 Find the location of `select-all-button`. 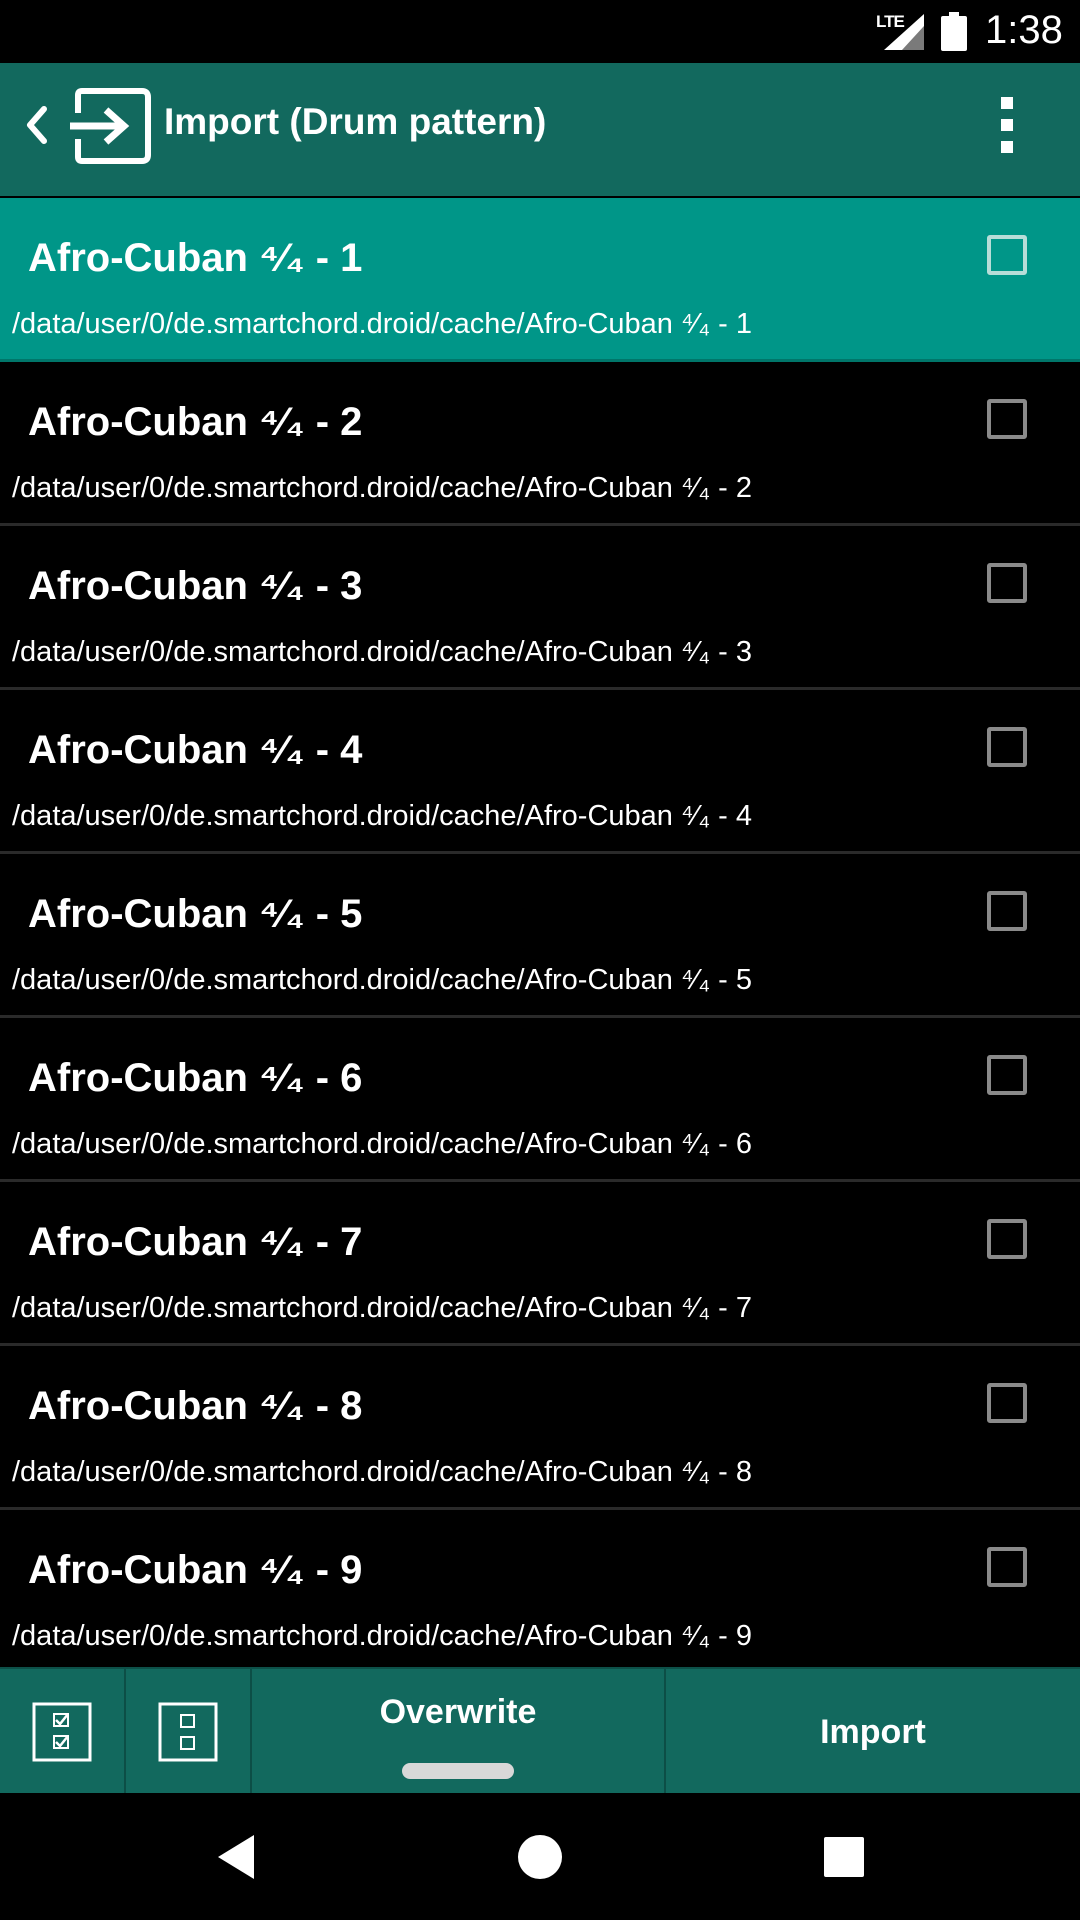

select-all-button is located at coordinates (63, 1732).